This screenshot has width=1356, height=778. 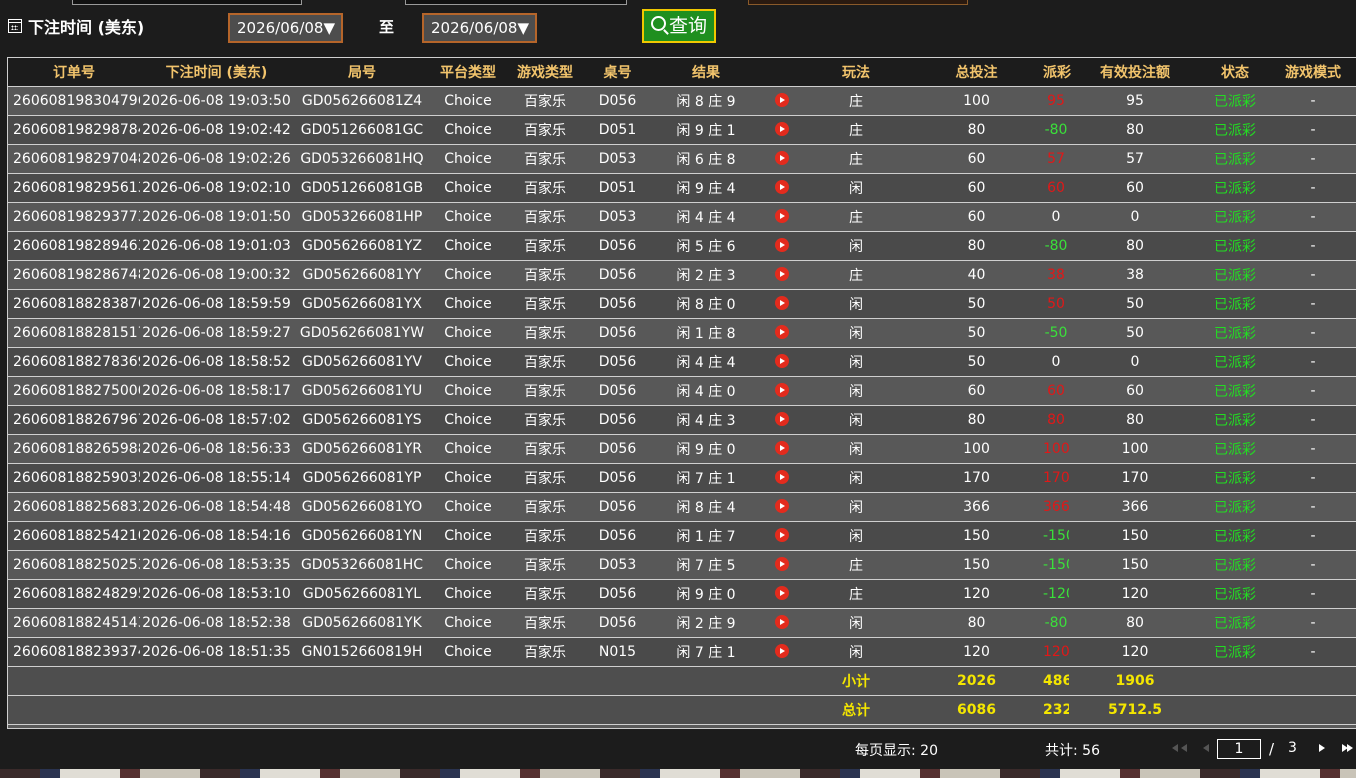 I want to click on bet-time-cell: 2026-06-08 18:51:35, so click(x=216, y=652).